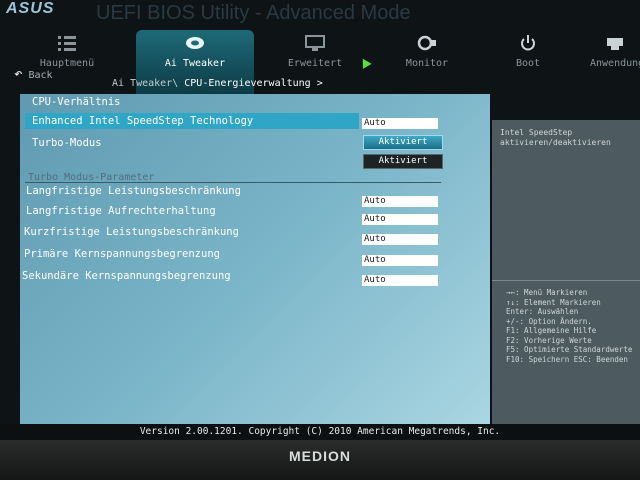 This screenshot has width=640, height=480. What do you see at coordinates (400, 239) in the screenshot?
I see `short-term-power-limit-field: Auto` at bounding box center [400, 239].